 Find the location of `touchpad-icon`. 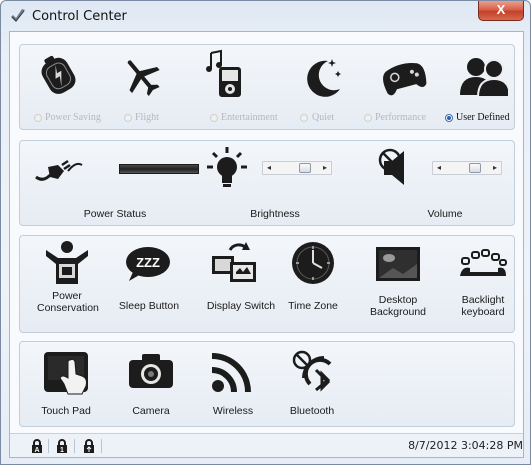

touchpad-icon is located at coordinates (66, 373).